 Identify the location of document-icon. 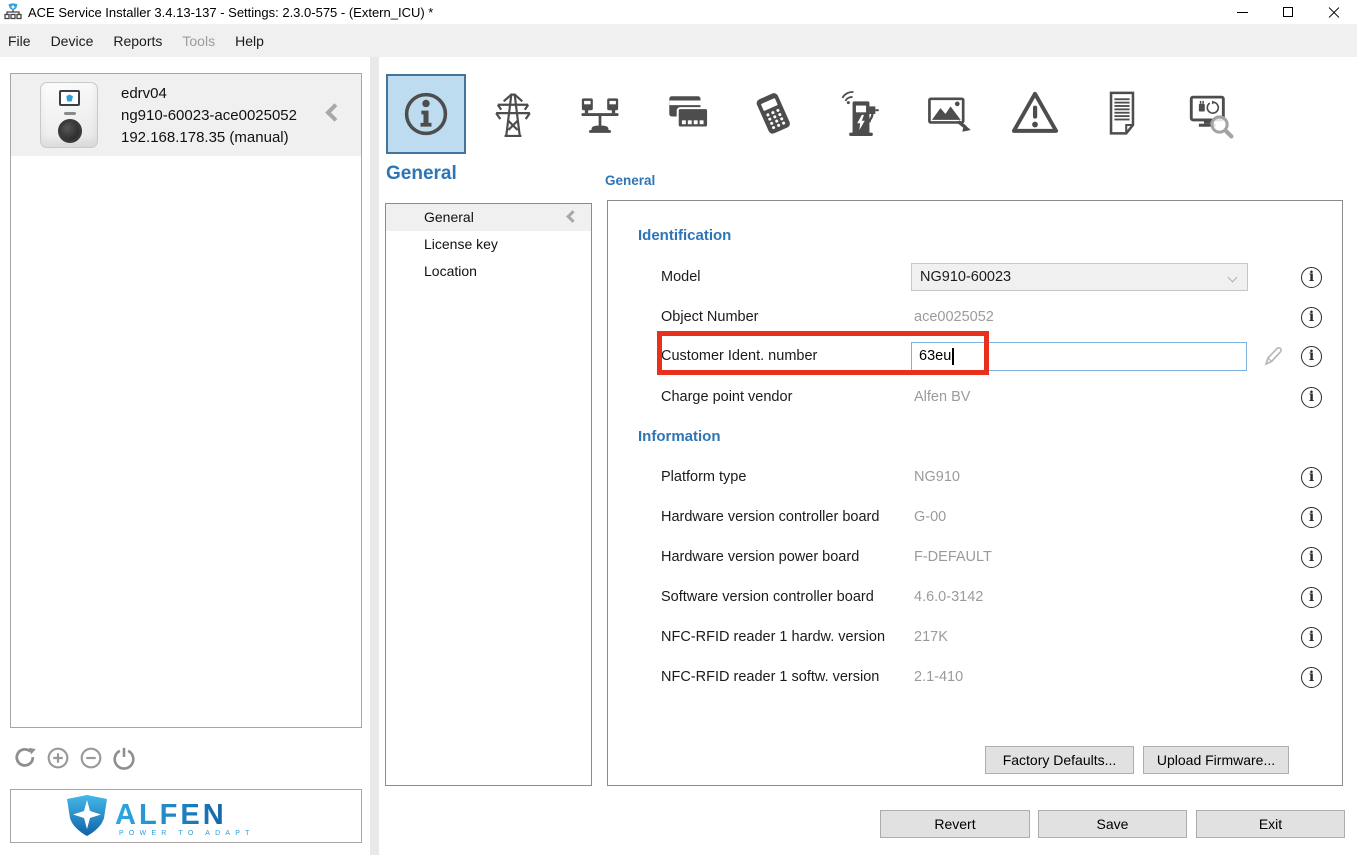
(1122, 113).